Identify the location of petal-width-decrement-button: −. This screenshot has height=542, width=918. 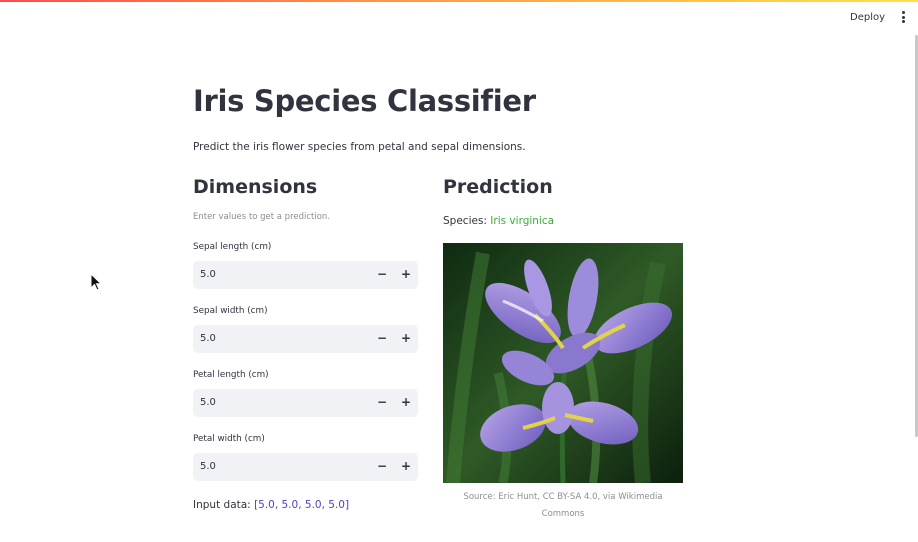
(382, 467).